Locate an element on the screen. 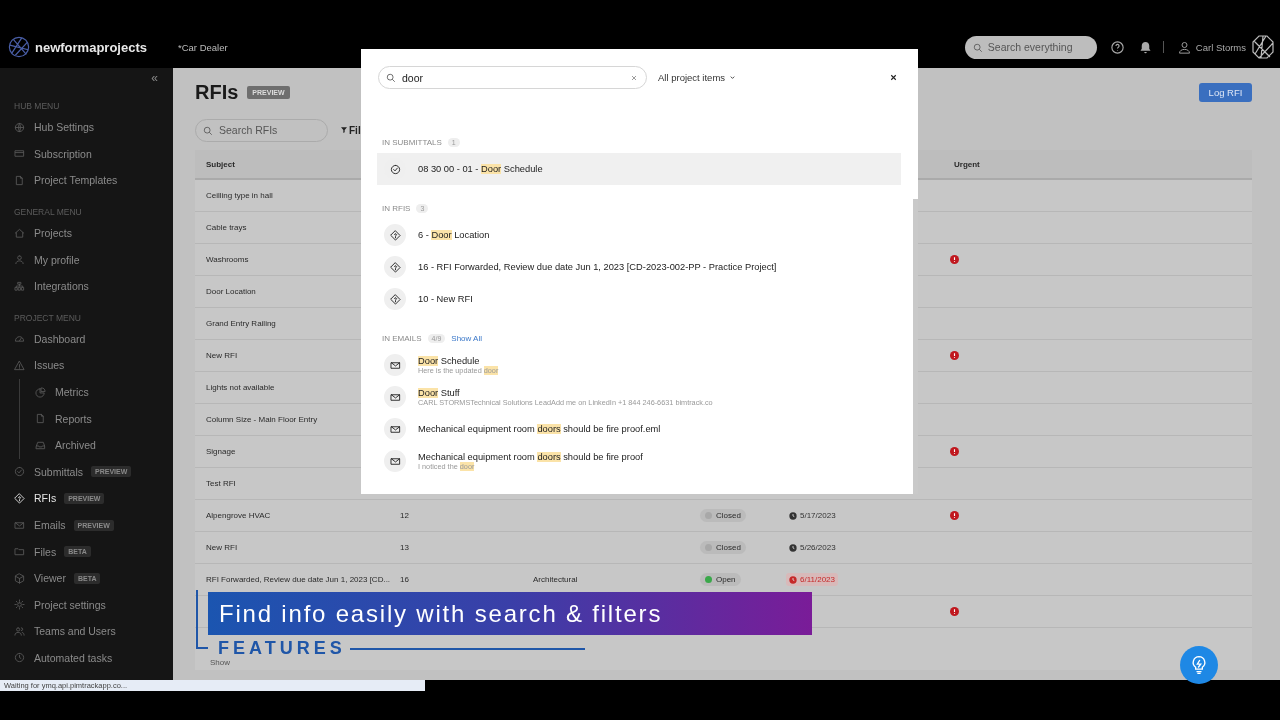 The width and height of the screenshot is (1280, 720). avatar-icon is located at coordinates (1263, 47).